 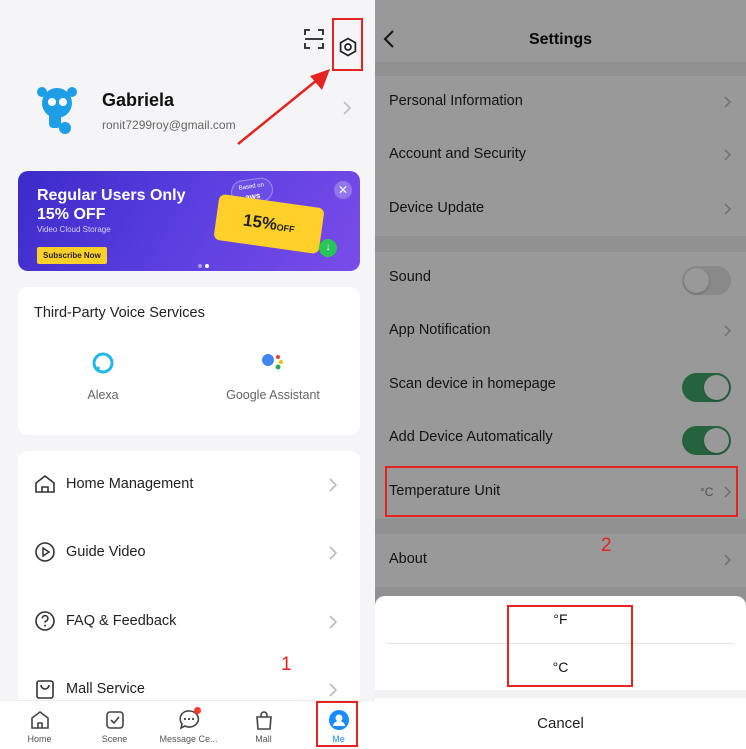 What do you see at coordinates (103, 376) in the screenshot?
I see `alexa-service: Alexa` at bounding box center [103, 376].